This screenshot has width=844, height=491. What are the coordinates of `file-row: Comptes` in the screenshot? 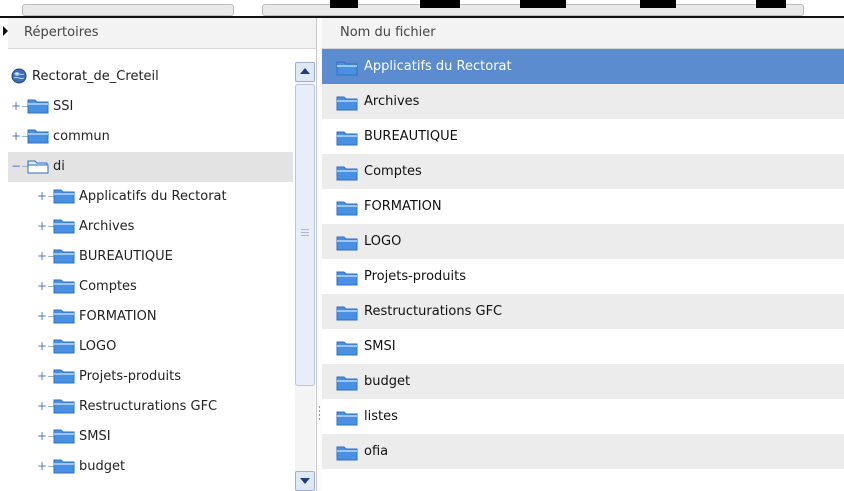 It's located at (583, 171).